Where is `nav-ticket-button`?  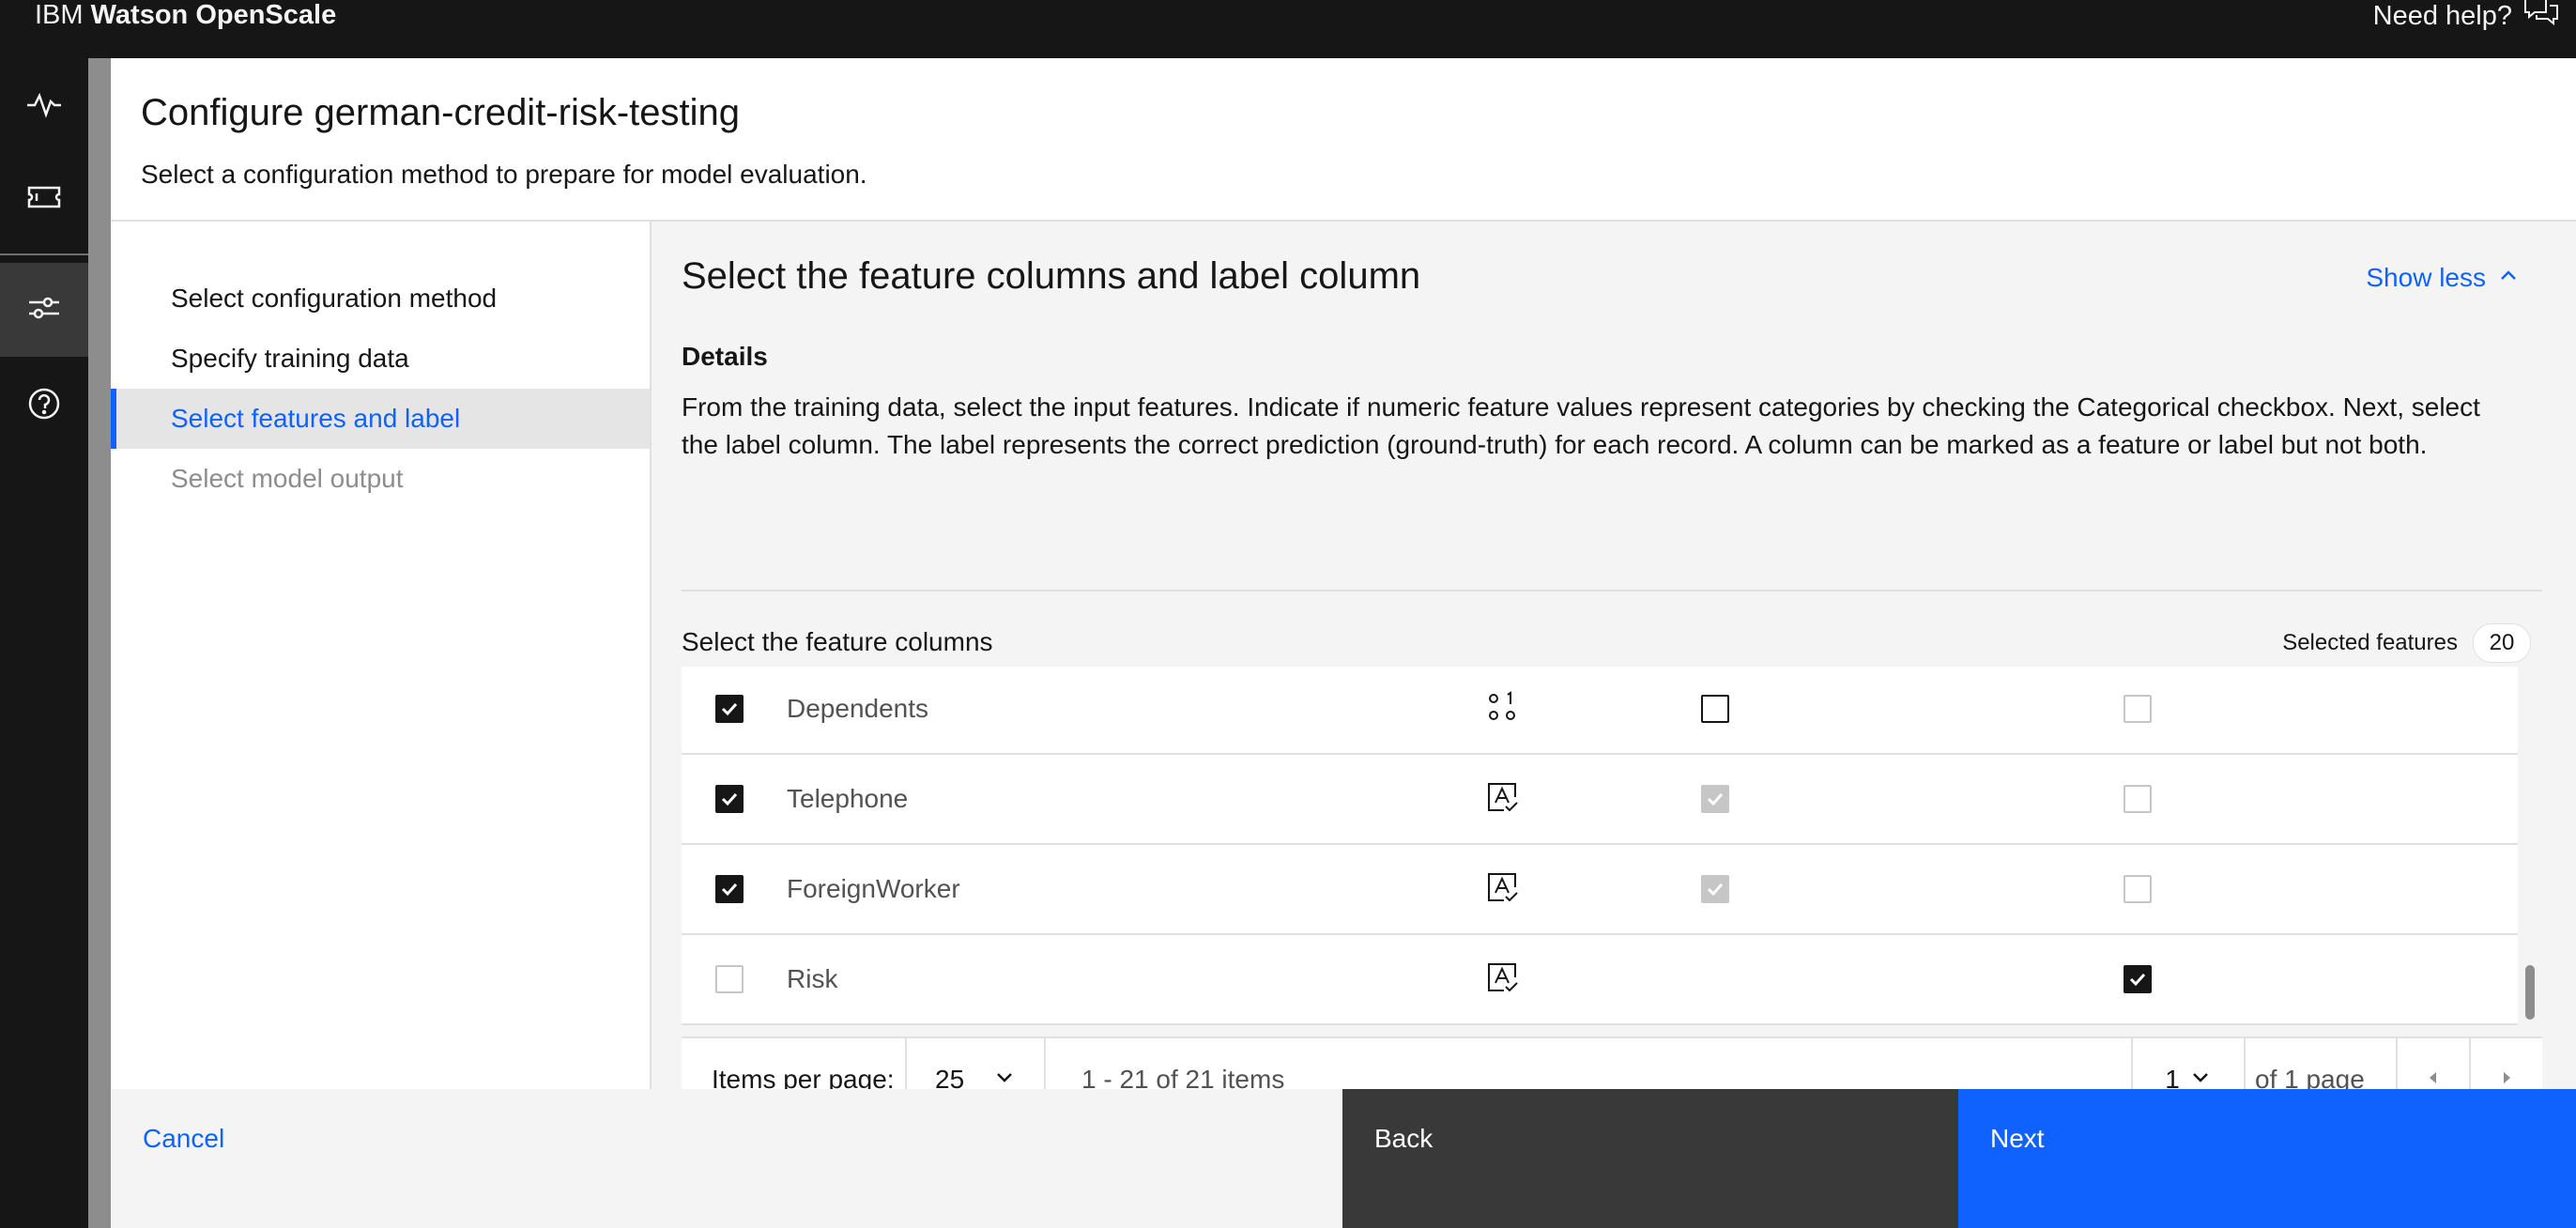 nav-ticket-button is located at coordinates (44, 199).